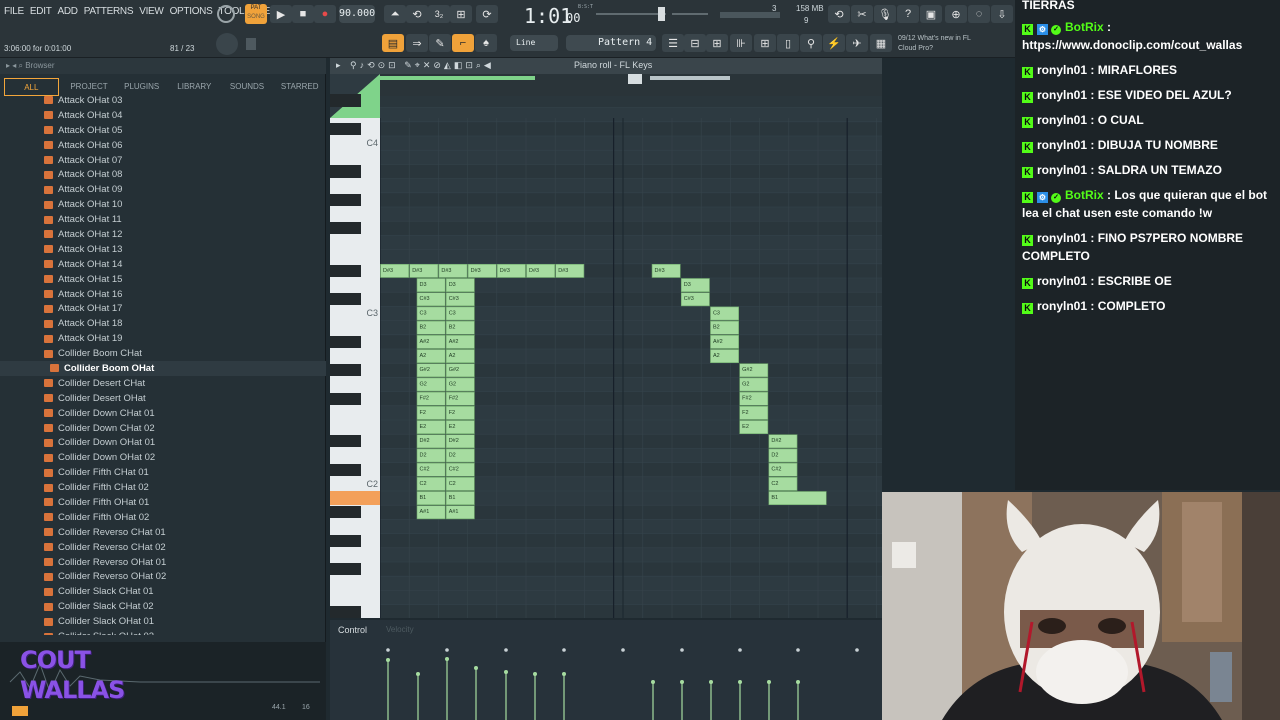 The height and width of the screenshot is (720, 1280). What do you see at coordinates (811, 43) in the screenshot?
I see `plugin-picker-plug-icon: ⚲` at bounding box center [811, 43].